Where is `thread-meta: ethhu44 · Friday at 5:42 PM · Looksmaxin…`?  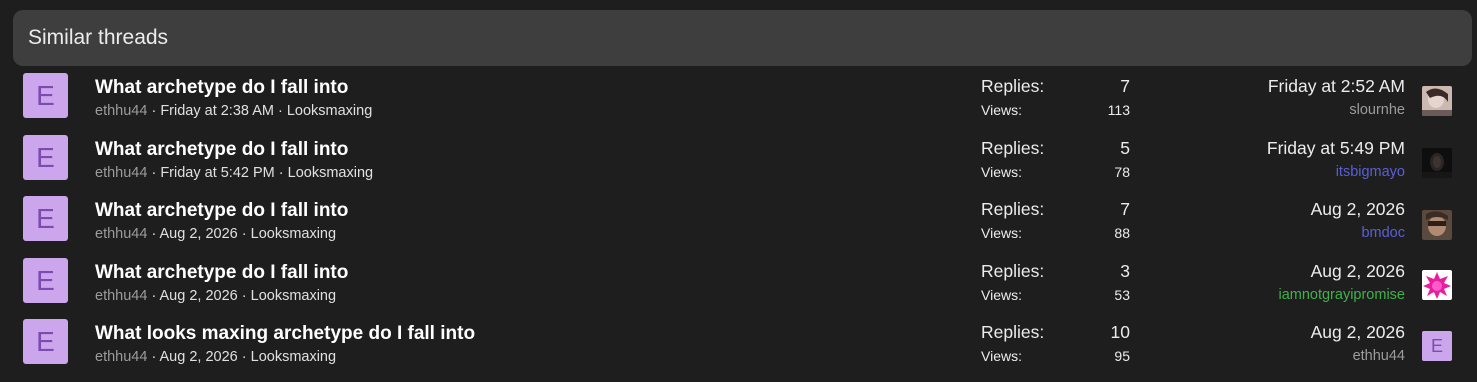 thread-meta: ethhu44 · Friday at 5:42 PM · Looksmaxin… is located at coordinates (234, 173).